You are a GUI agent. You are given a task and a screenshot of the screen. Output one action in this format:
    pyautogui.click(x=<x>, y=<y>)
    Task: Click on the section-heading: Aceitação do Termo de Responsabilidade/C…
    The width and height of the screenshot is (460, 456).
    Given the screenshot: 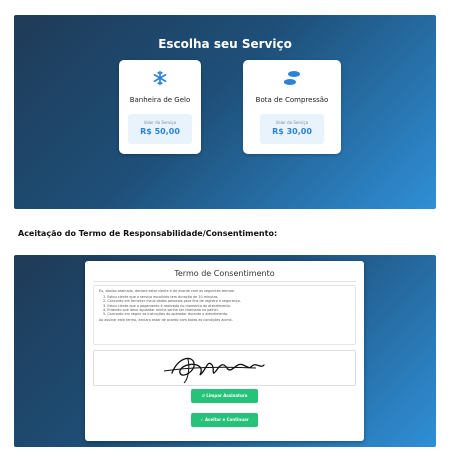 What is the action you would take?
    pyautogui.click(x=148, y=233)
    